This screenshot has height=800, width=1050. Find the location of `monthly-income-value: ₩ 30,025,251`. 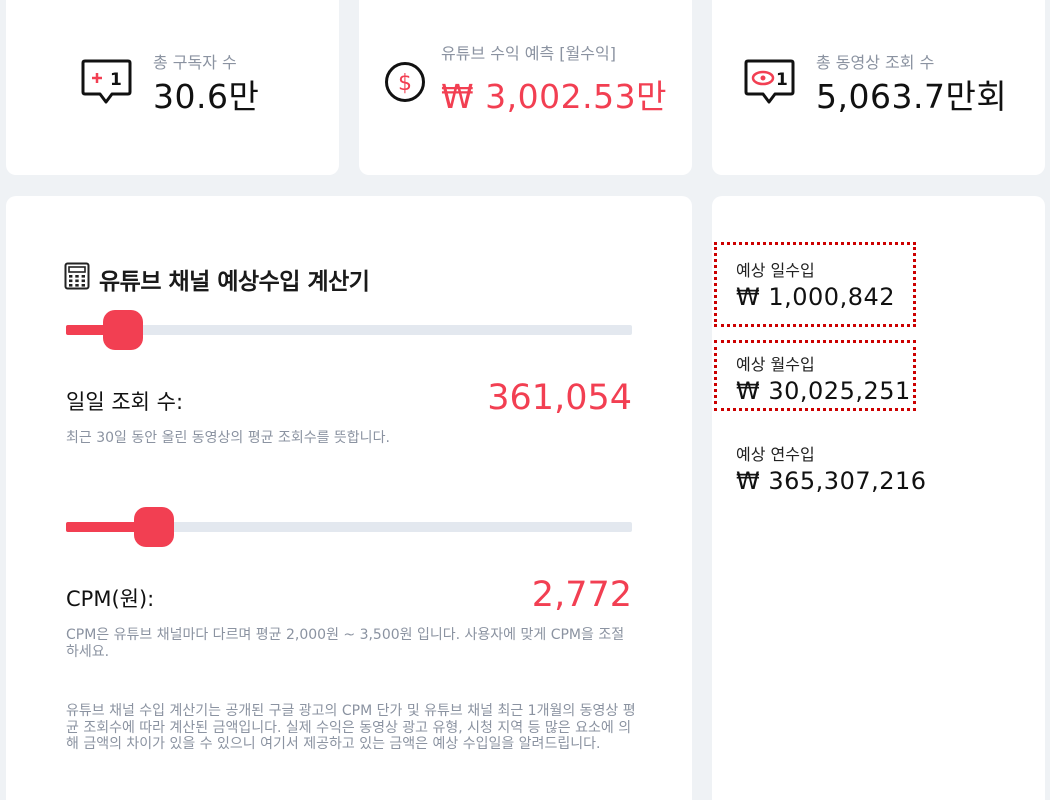

monthly-income-value: ₩ 30,025,251 is located at coordinates (823, 391).